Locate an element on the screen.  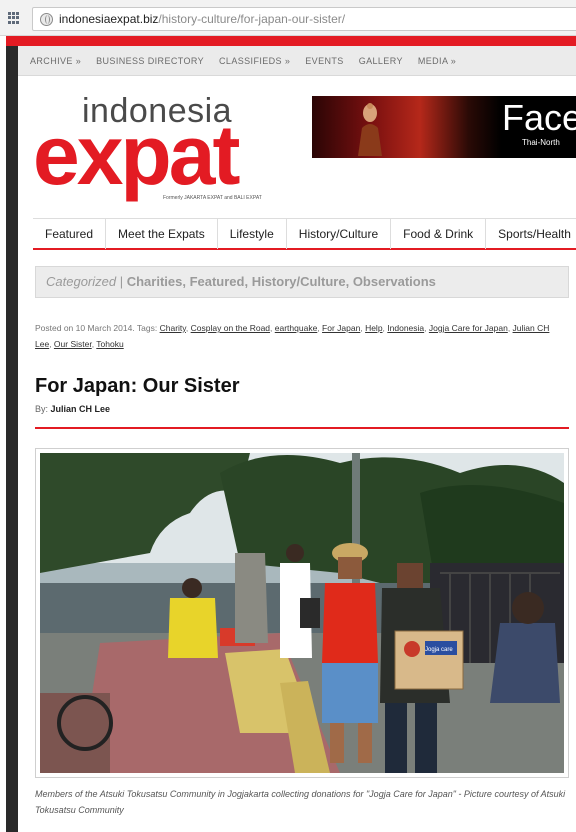
tag-link: Help is located at coordinates (373, 328).